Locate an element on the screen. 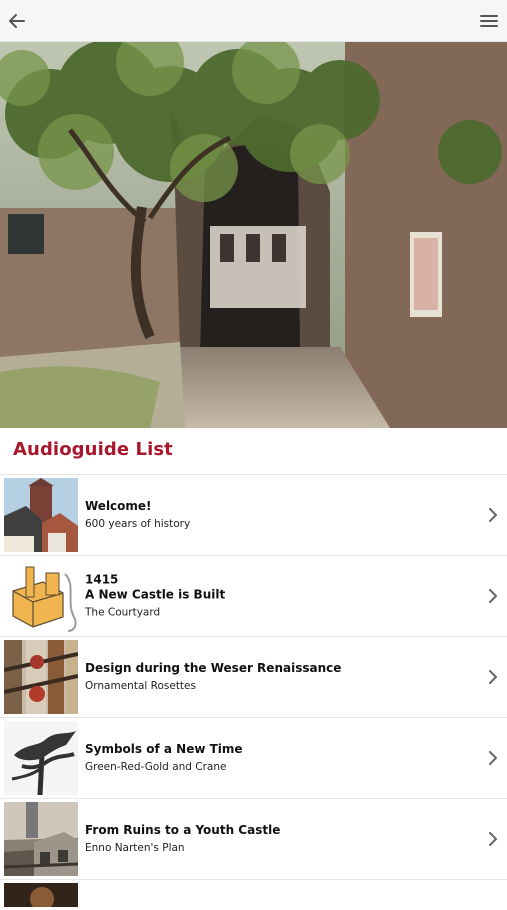 The image size is (507, 910). app-header is located at coordinates (253, 21).